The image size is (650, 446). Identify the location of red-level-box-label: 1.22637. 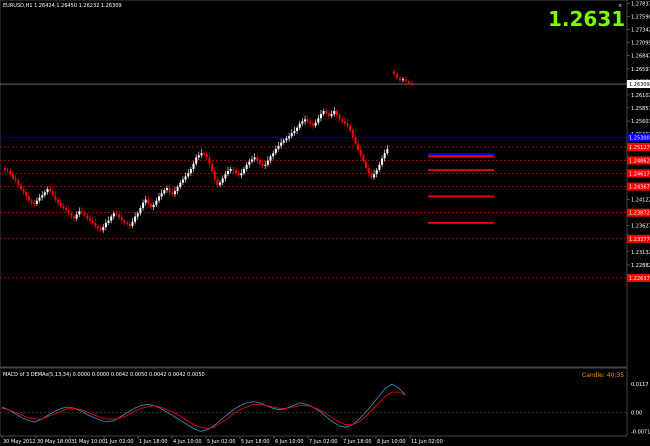
(639, 279).